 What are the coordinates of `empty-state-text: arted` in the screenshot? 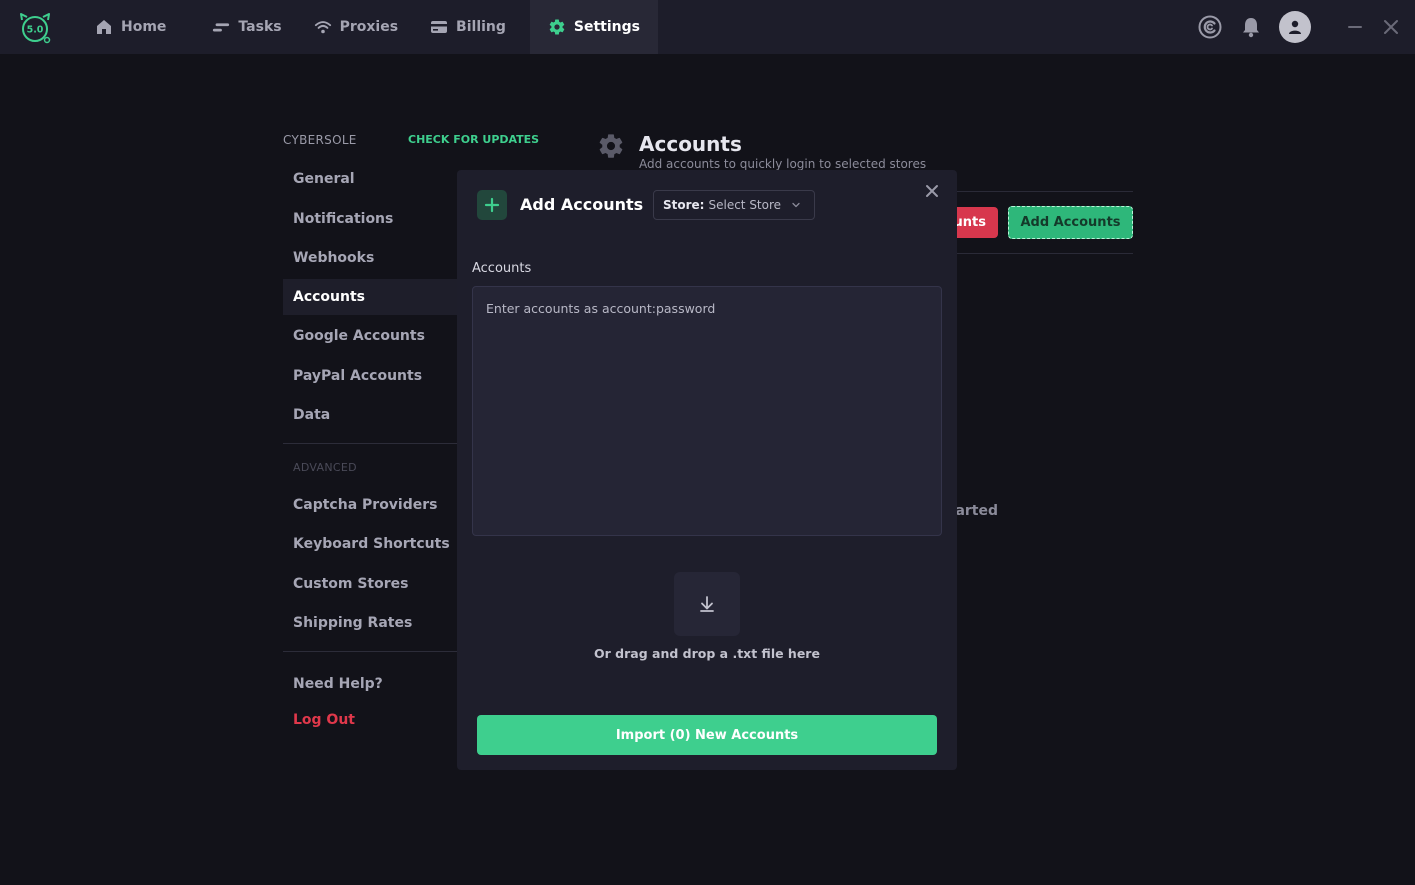 It's located at (976, 511).